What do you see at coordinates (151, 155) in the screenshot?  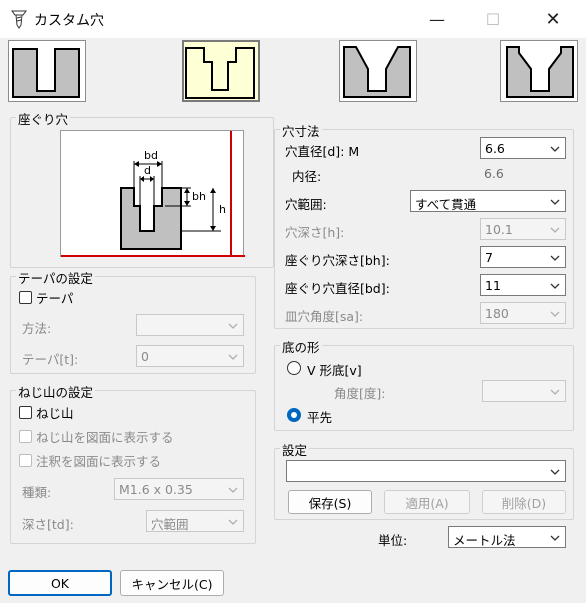 I see `diagram-label-bd: bd` at bounding box center [151, 155].